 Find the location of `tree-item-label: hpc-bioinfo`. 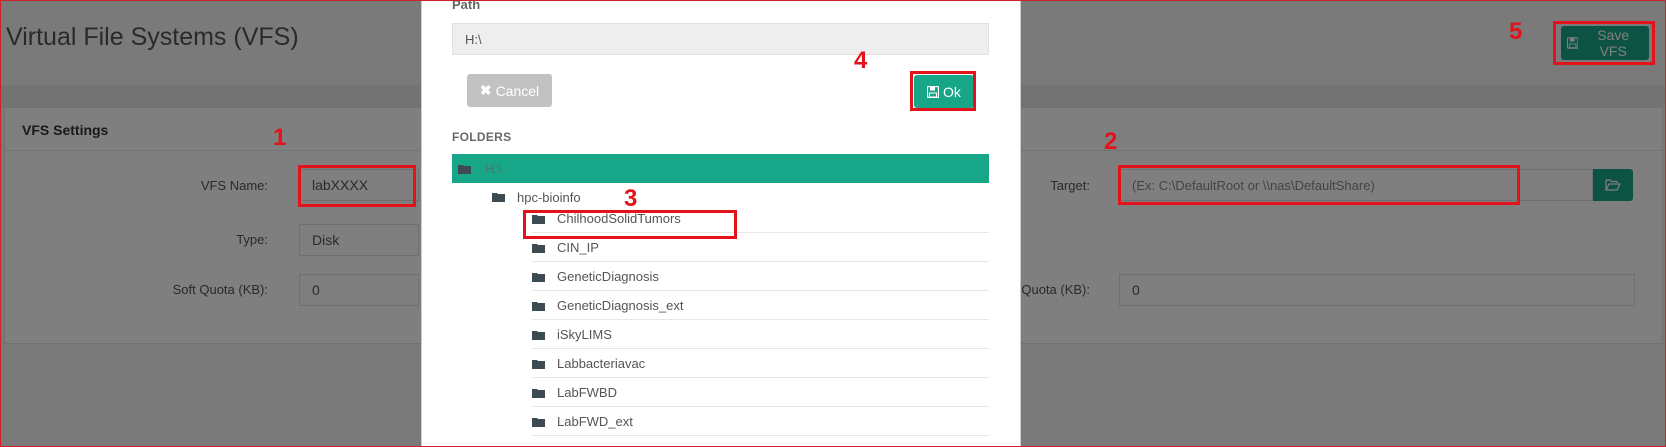

tree-item-label: hpc-bioinfo is located at coordinates (549, 197).